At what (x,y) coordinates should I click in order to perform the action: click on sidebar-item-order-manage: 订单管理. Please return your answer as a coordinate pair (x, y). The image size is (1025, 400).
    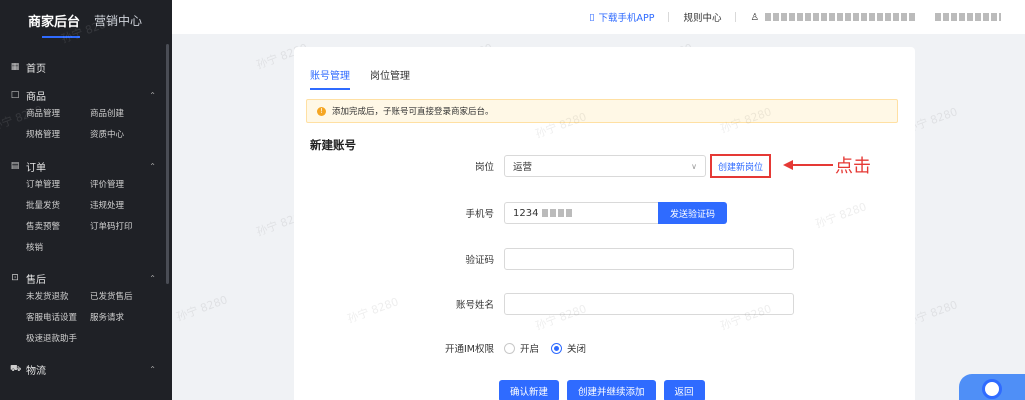
    Looking at the image, I should click on (58, 185).